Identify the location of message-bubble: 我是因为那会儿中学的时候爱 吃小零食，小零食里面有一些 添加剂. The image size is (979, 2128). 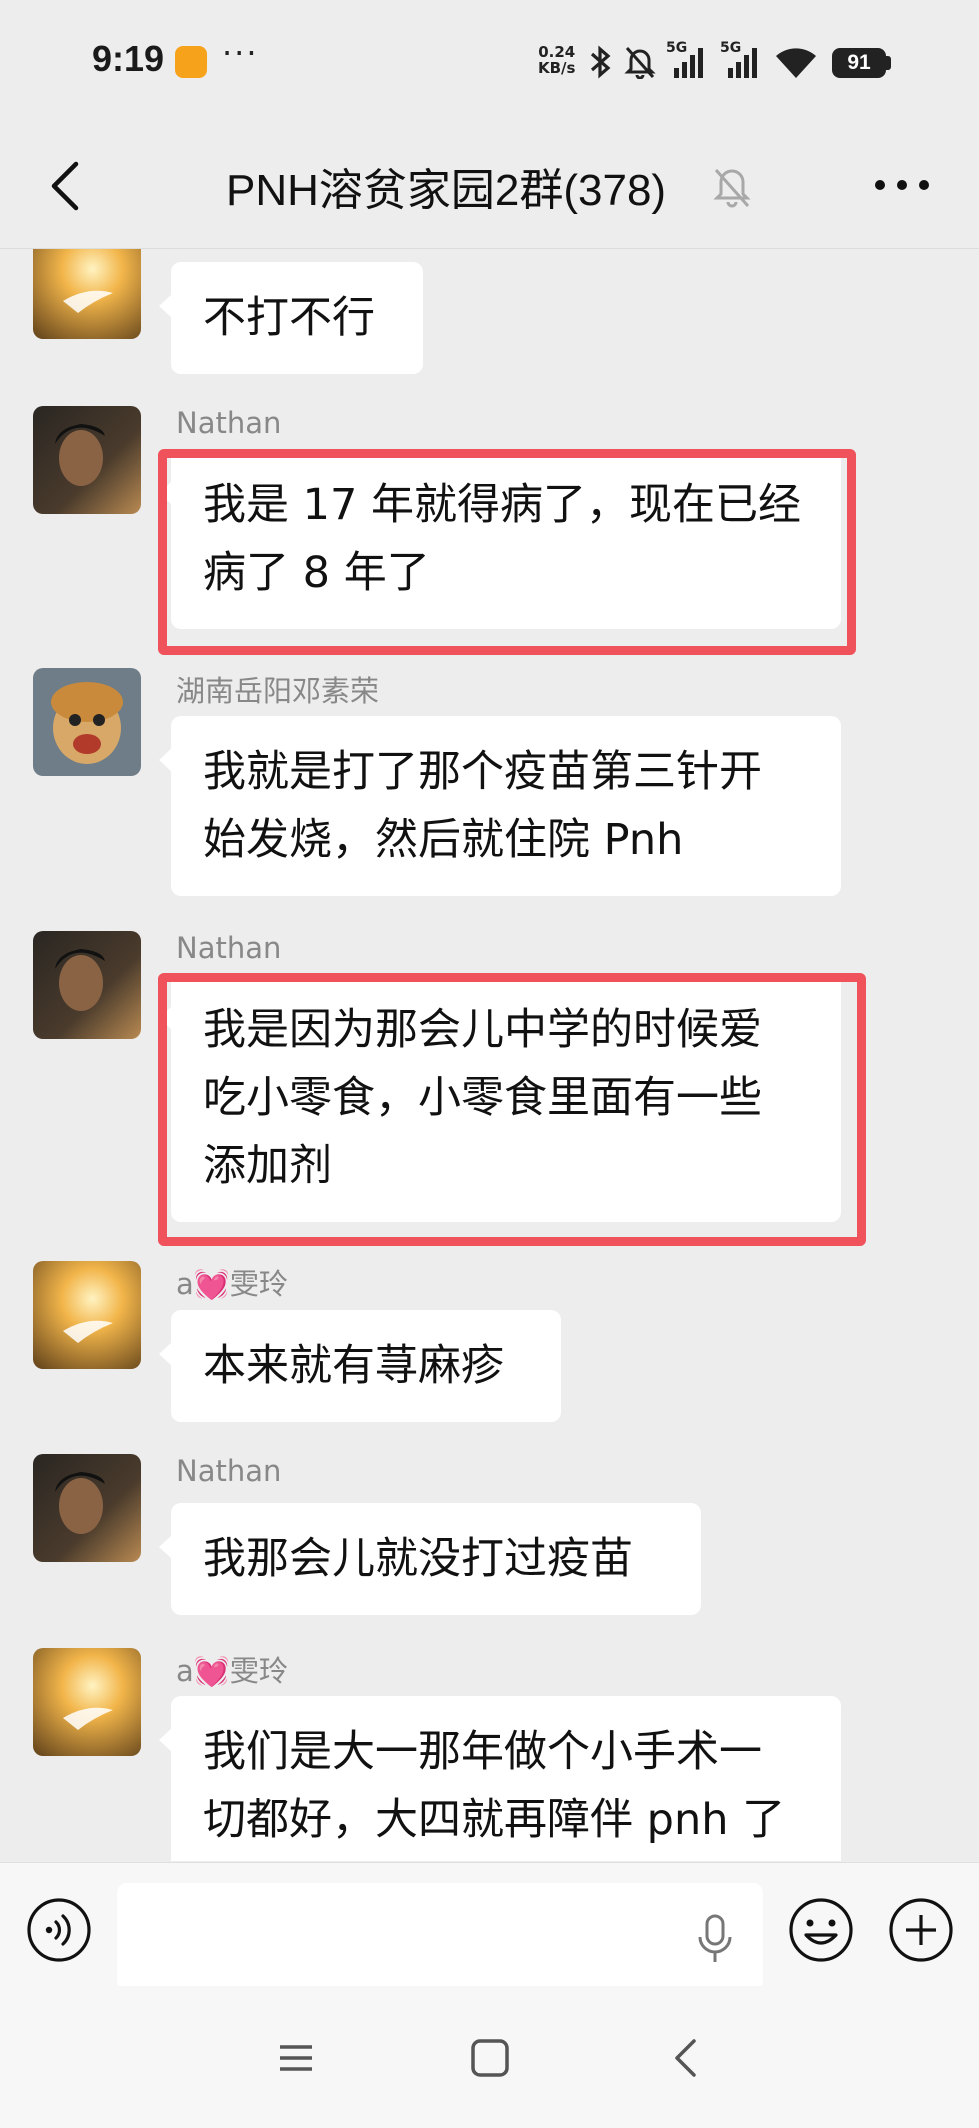
(500, 1098).